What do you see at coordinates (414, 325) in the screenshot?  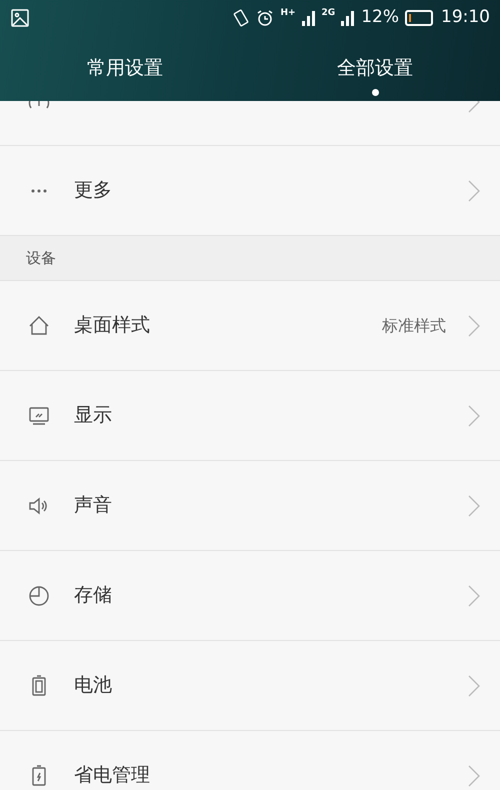 I see `setting-value: 标准样式` at bounding box center [414, 325].